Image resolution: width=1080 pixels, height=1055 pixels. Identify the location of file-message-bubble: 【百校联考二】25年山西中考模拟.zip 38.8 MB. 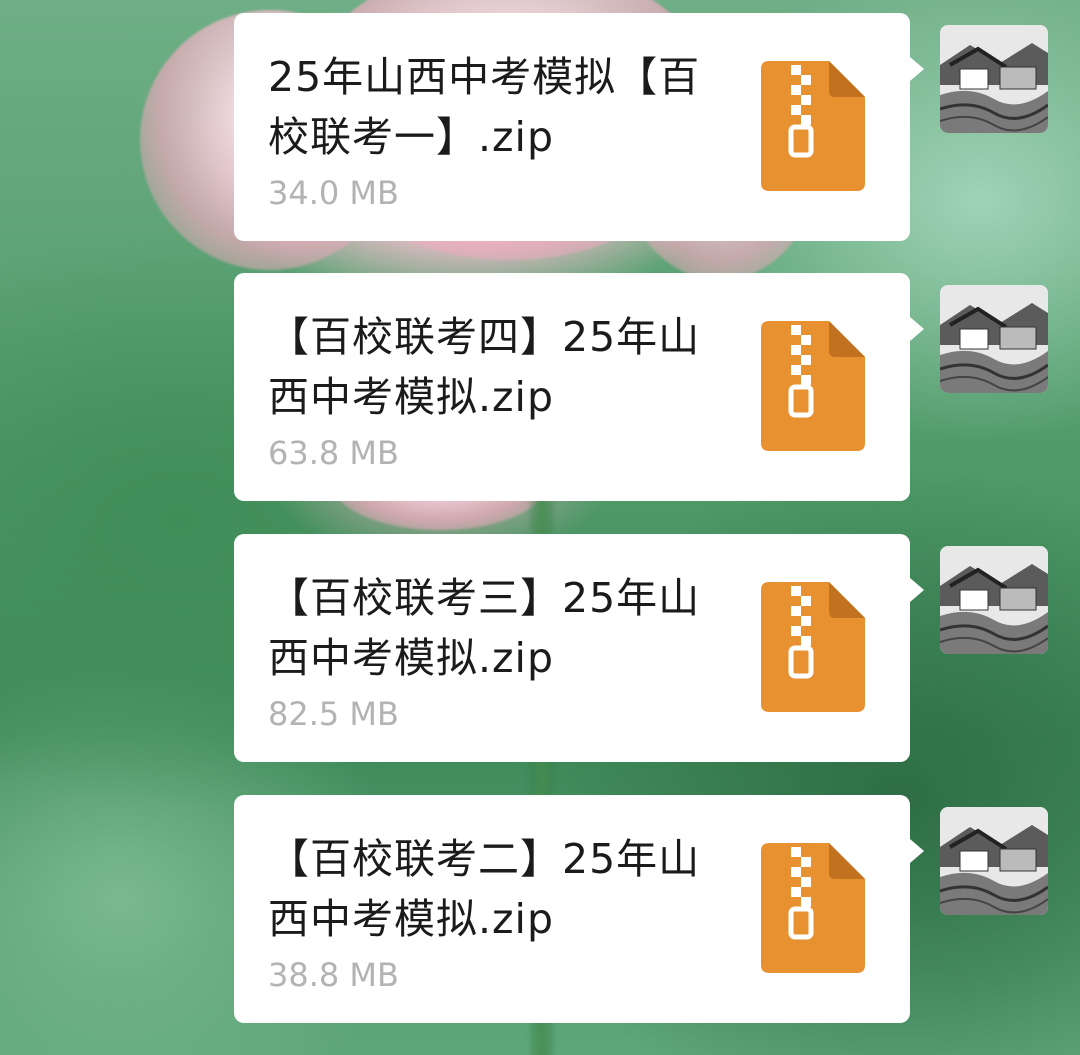
(579, 909).